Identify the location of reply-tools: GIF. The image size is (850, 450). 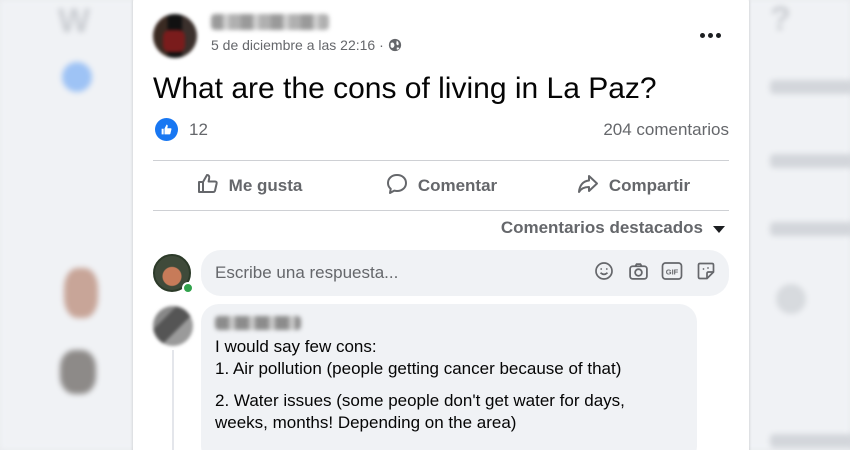
(655, 271).